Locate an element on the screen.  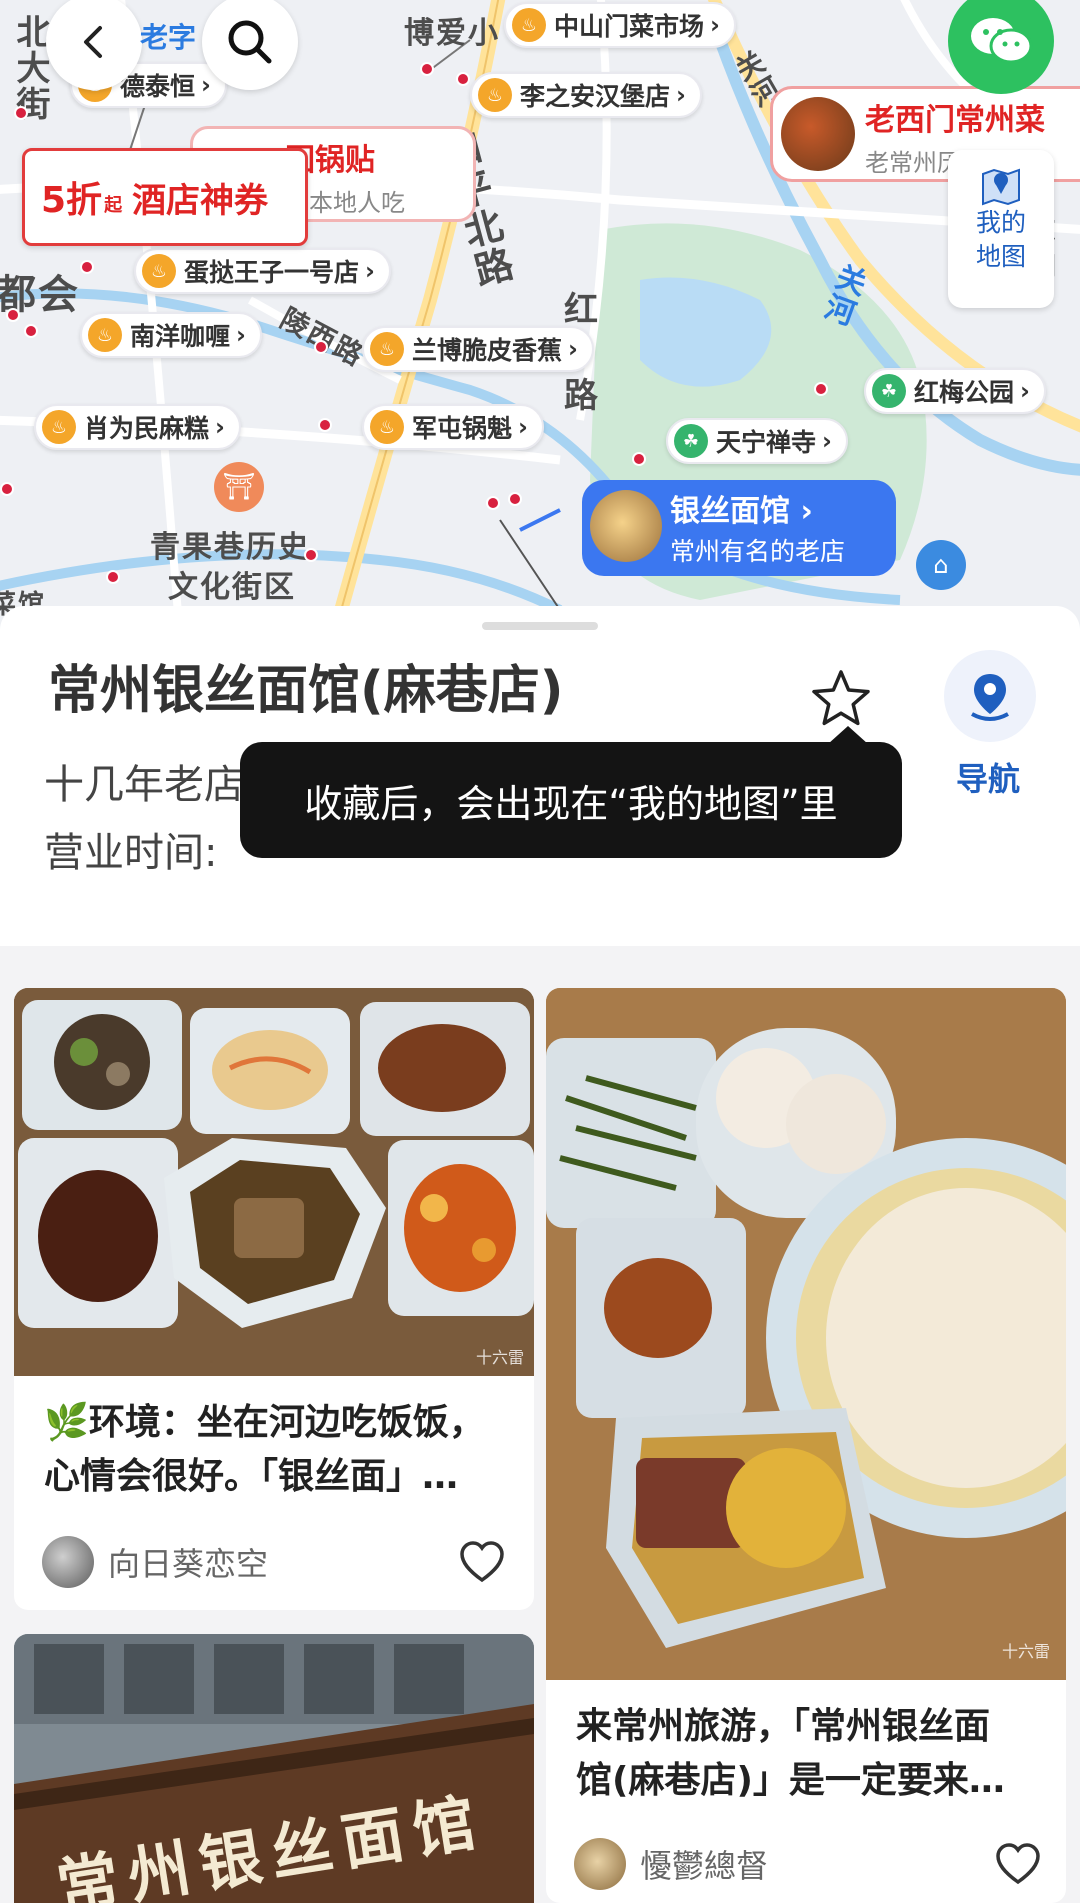
scenic-icon: ☘ is located at coordinates (691, 441).